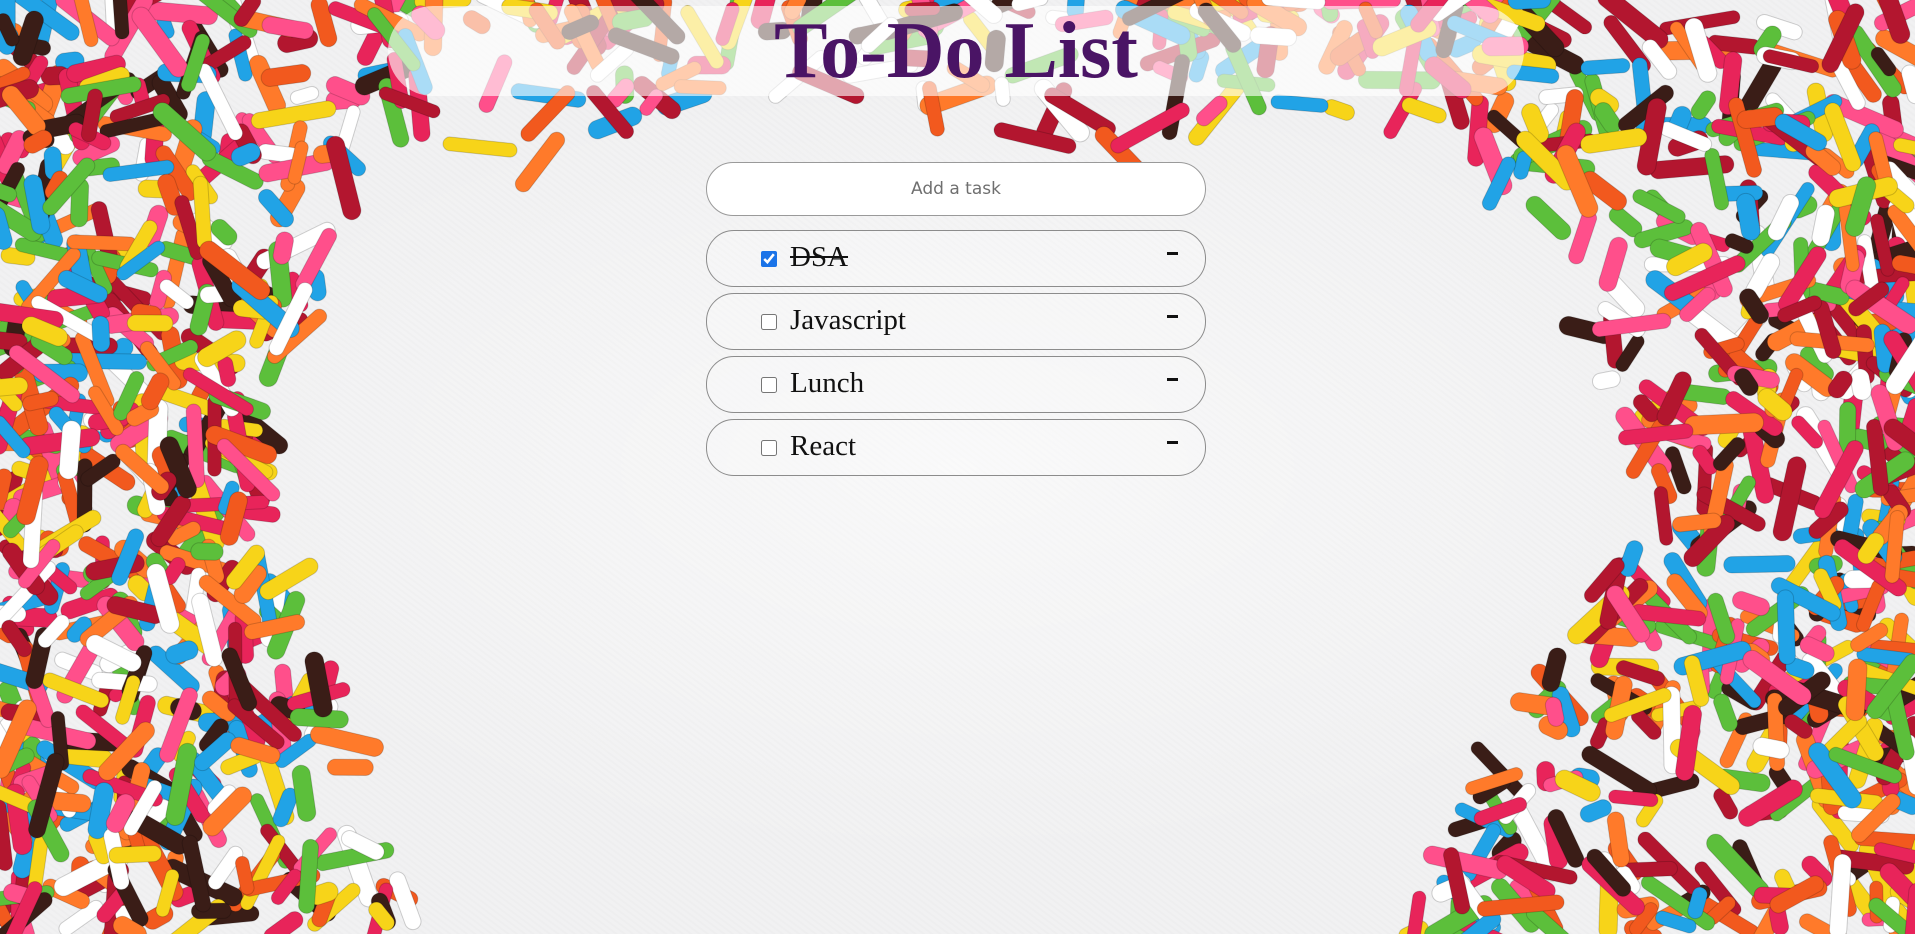  Describe the element at coordinates (956, 189) in the screenshot. I see `add-task-input` at that location.